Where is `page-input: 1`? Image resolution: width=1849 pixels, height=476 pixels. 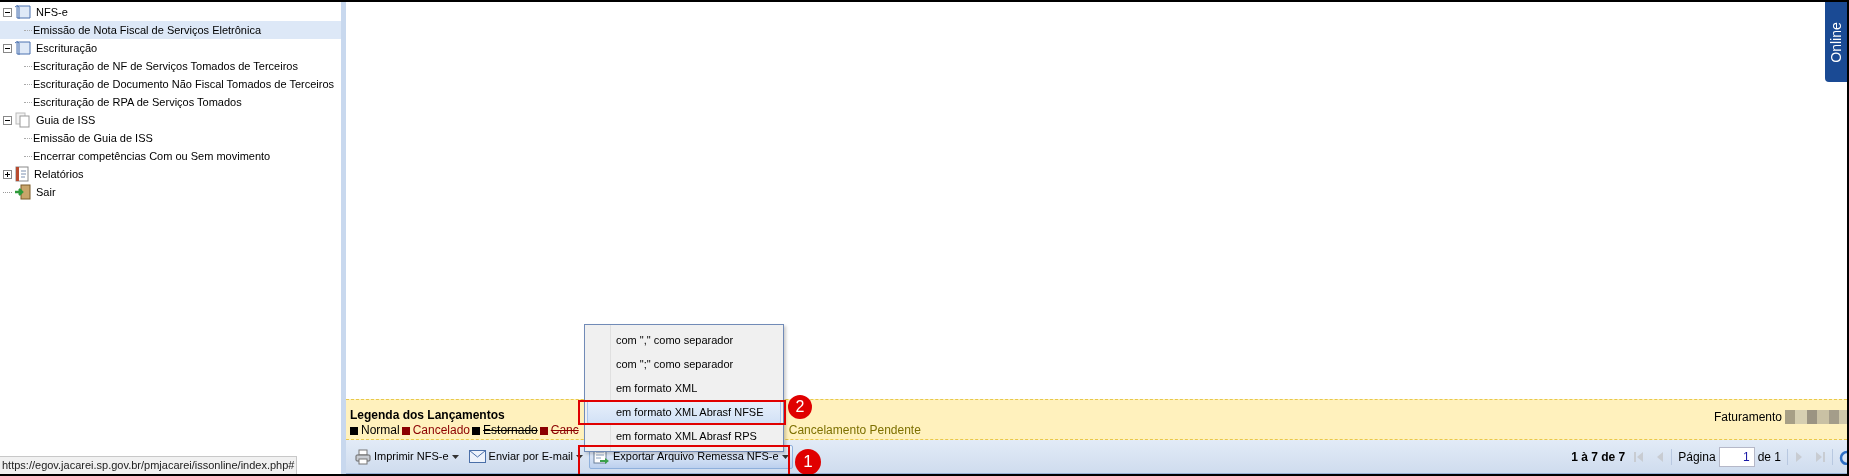
page-input: 1 is located at coordinates (1736, 456).